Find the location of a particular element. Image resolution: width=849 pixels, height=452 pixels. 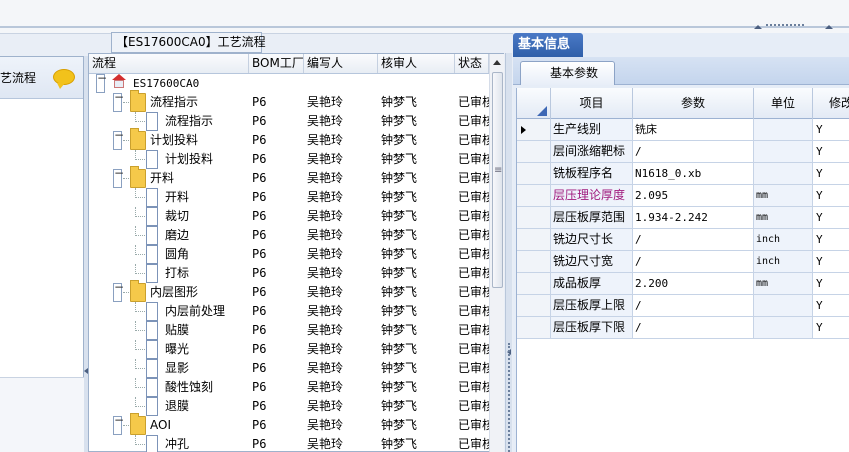

scroll-thumb is located at coordinates (497, 180).